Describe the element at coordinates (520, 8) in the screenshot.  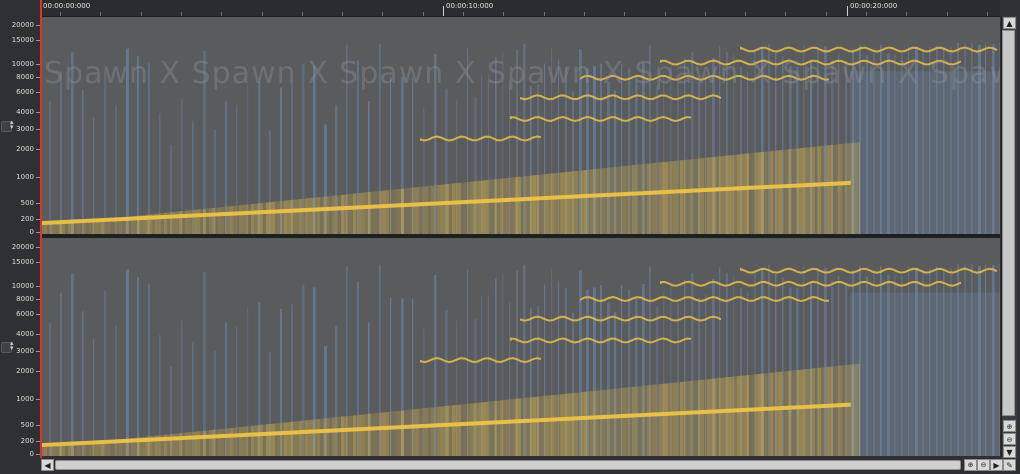
I see `timeline-ruler: 00:00:00:000 00:00:10:000 00:00:20:000` at that location.